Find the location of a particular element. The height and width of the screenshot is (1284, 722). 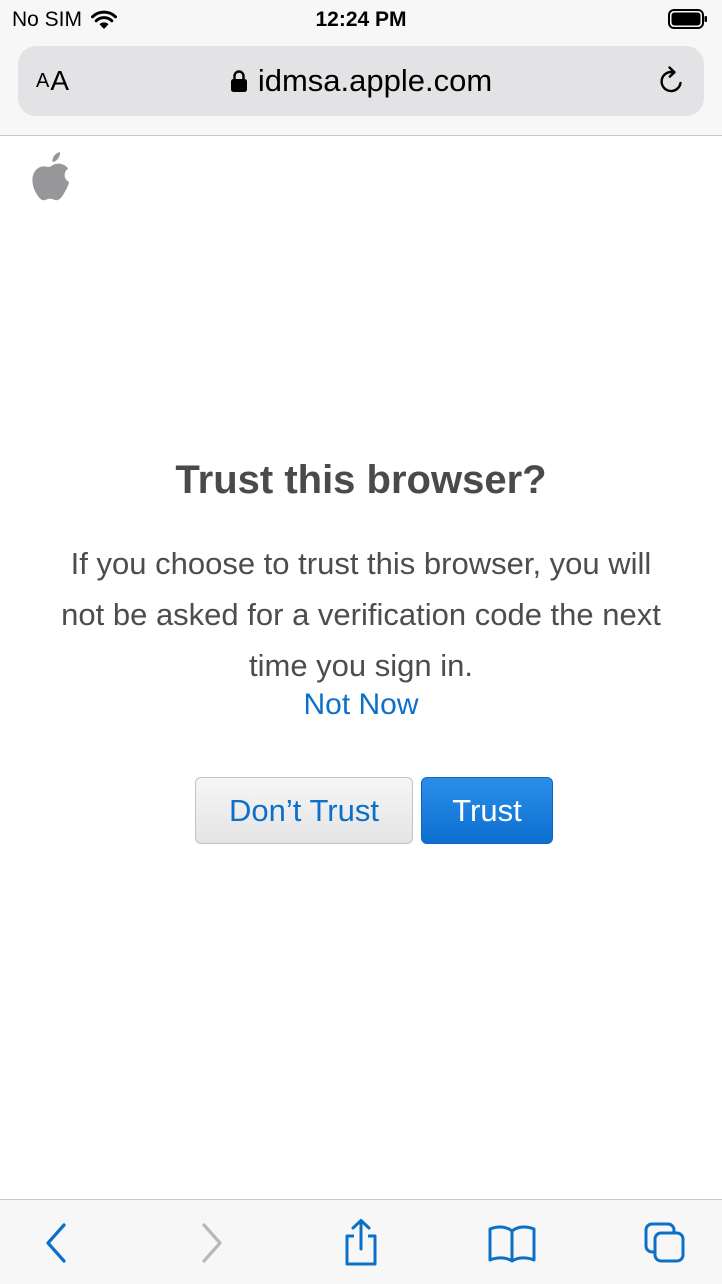

url-display: idmsa.apple.com is located at coordinates (361, 81).